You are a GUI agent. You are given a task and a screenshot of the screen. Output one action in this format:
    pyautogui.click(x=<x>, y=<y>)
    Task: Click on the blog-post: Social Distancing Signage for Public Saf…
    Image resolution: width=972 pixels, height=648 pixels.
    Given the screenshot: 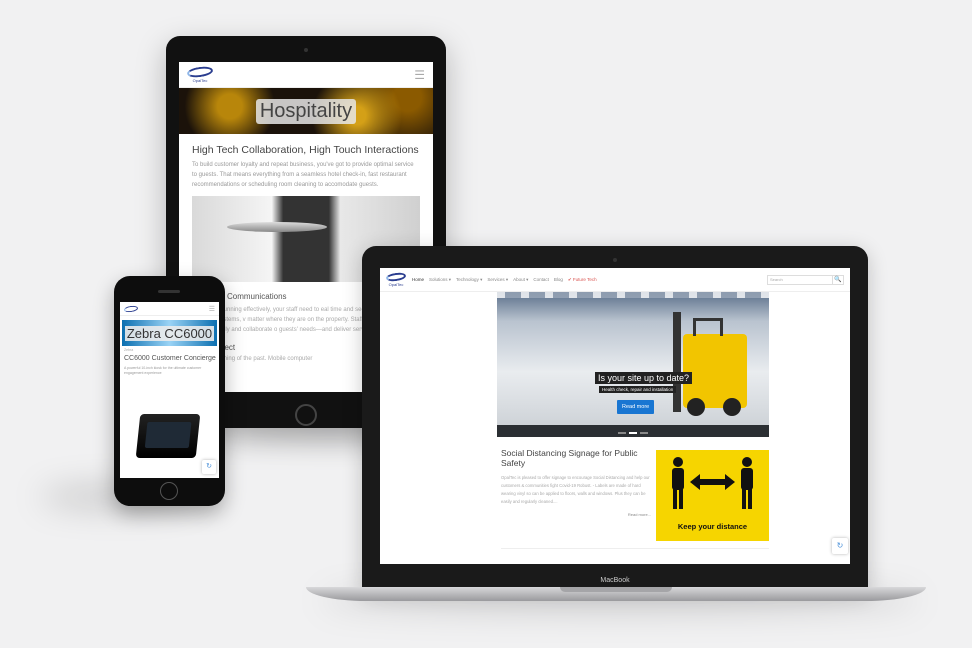 What is the action you would take?
    pyautogui.click(x=576, y=482)
    